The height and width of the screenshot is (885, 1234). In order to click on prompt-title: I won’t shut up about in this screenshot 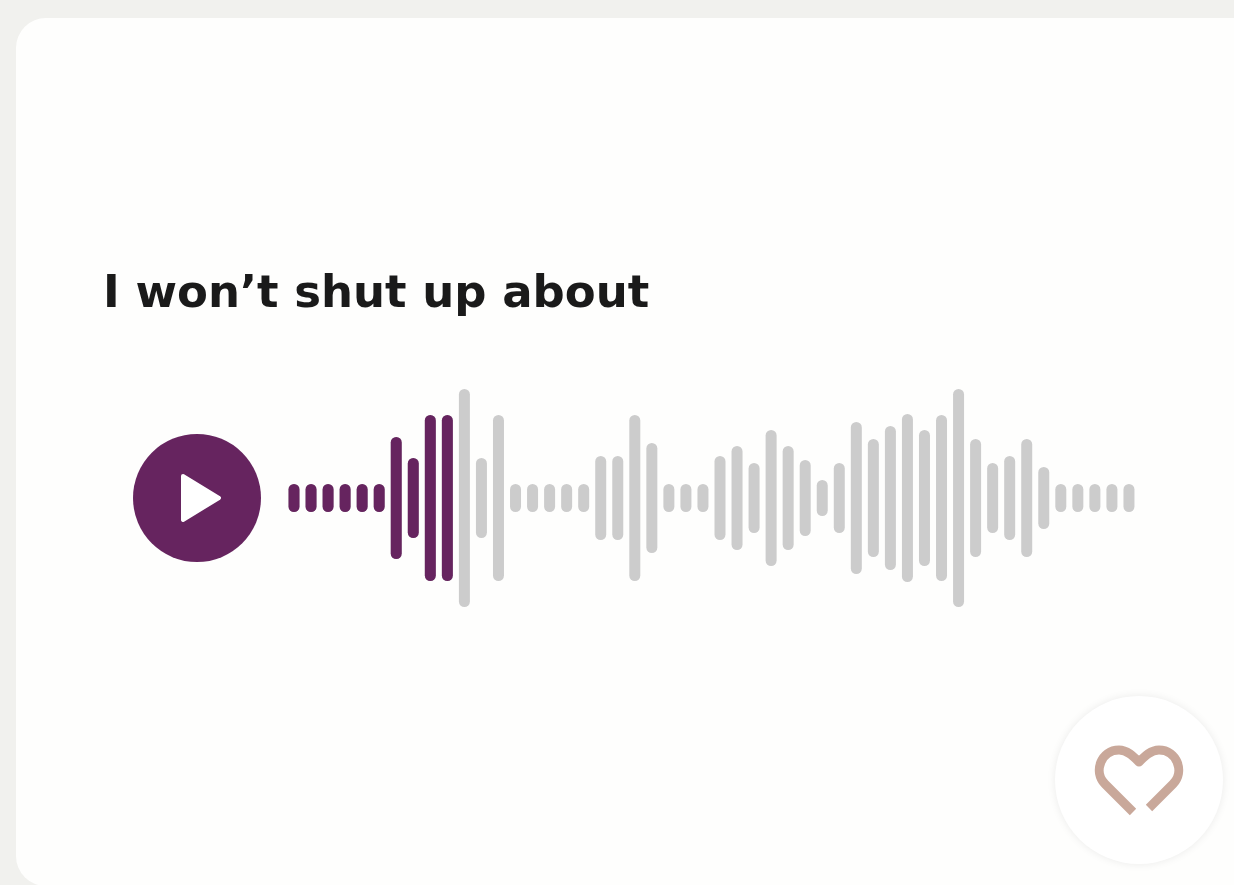, I will do `click(377, 292)`.